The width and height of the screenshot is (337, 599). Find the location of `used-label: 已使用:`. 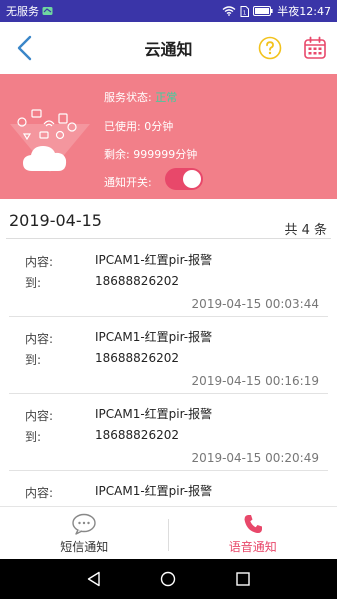

used-label: 已使用: is located at coordinates (122, 126).